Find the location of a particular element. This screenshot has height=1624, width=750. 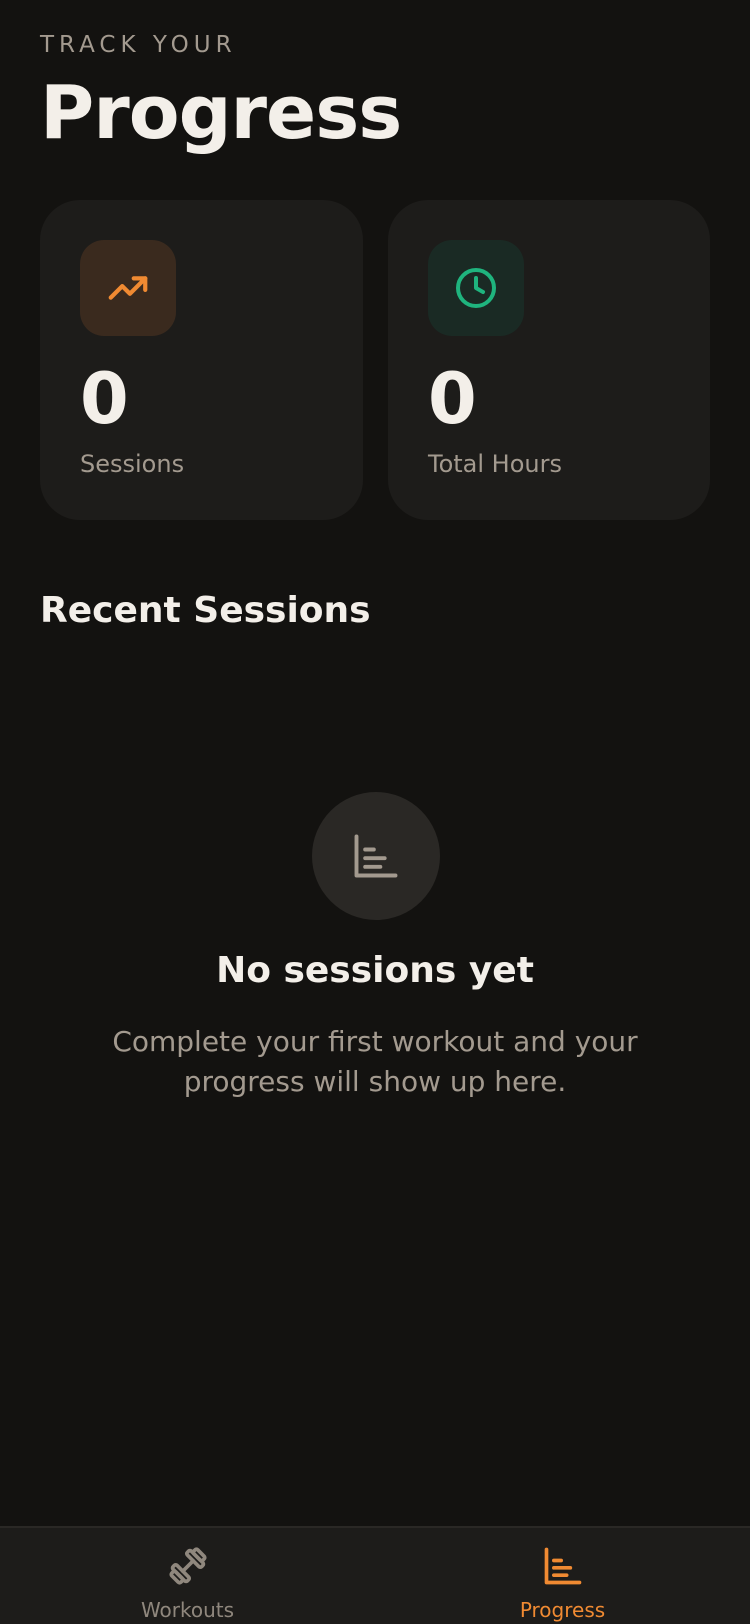

tab-workouts: Workouts is located at coordinates (187, 1576).